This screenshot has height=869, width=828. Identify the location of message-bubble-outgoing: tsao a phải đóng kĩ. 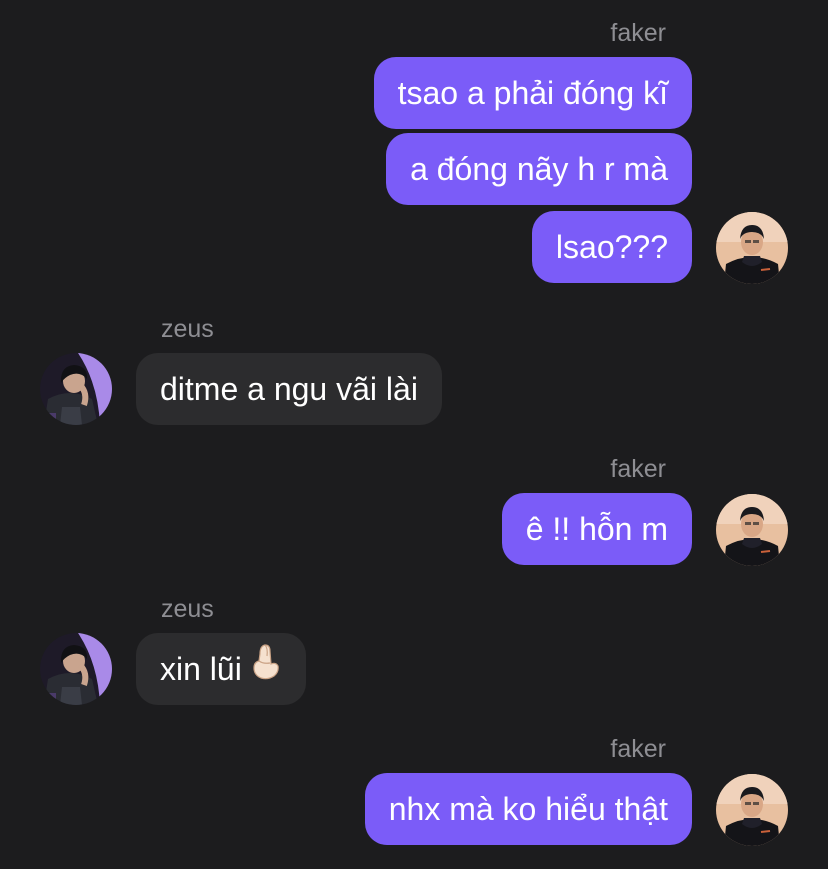
(532, 93).